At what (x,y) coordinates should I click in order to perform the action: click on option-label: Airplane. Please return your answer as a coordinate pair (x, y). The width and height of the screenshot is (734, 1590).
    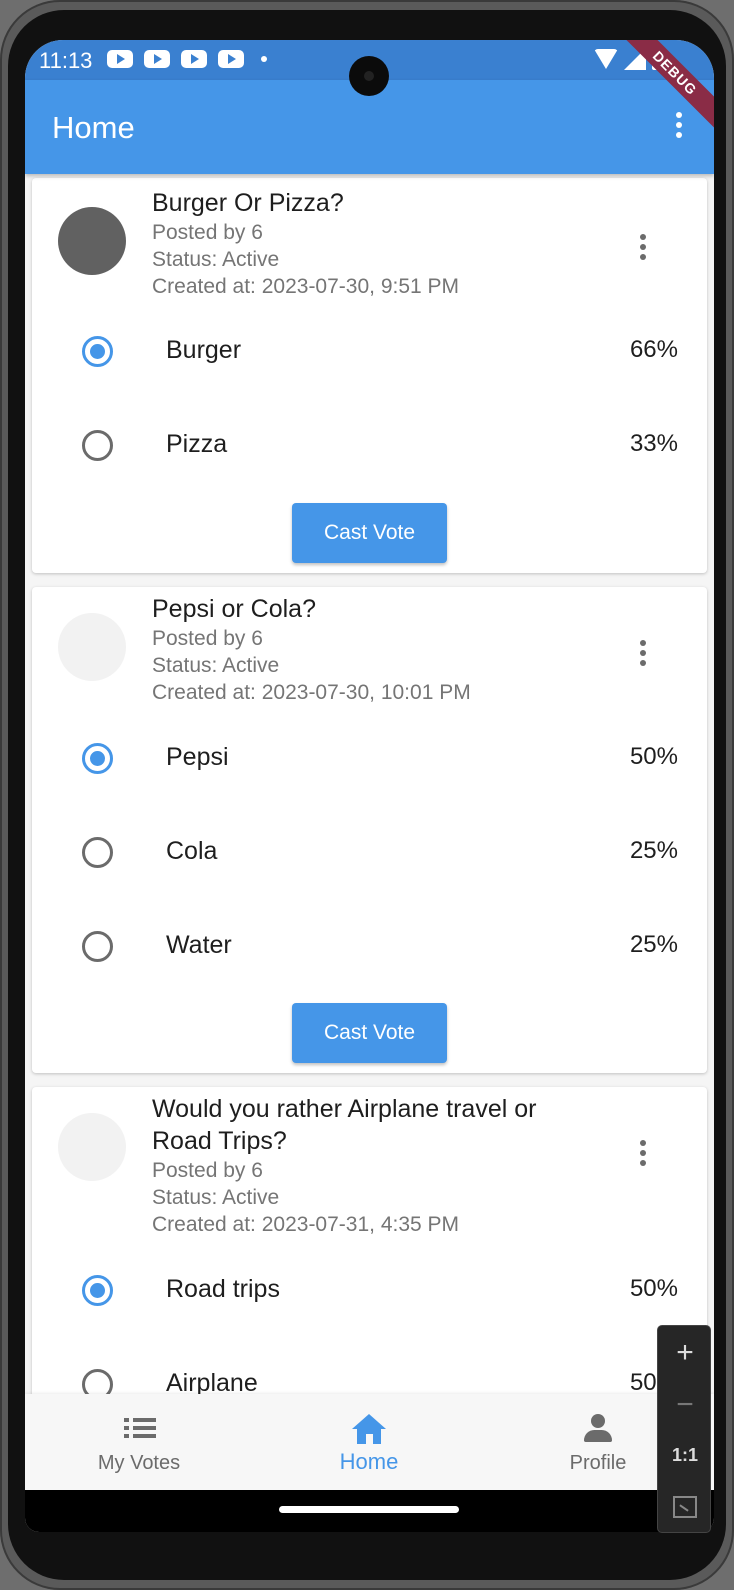
    Looking at the image, I should click on (212, 1381).